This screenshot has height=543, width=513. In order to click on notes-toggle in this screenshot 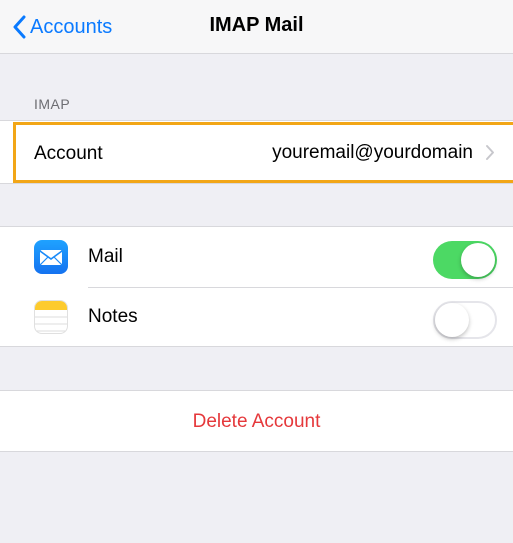, I will do `click(465, 320)`.